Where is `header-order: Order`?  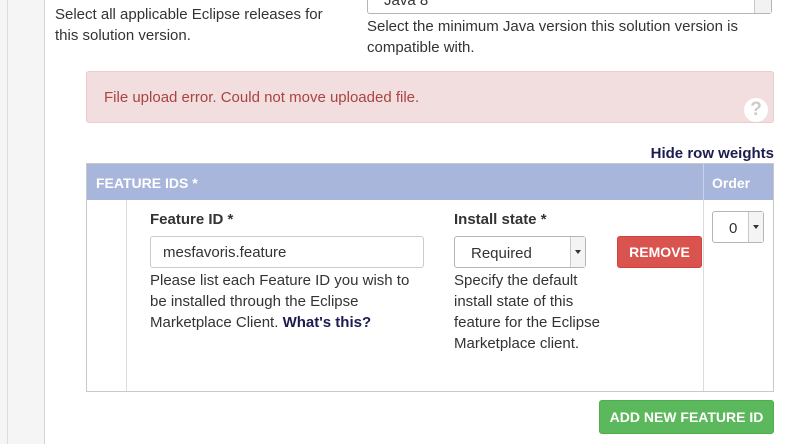 header-order: Order is located at coordinates (731, 183).